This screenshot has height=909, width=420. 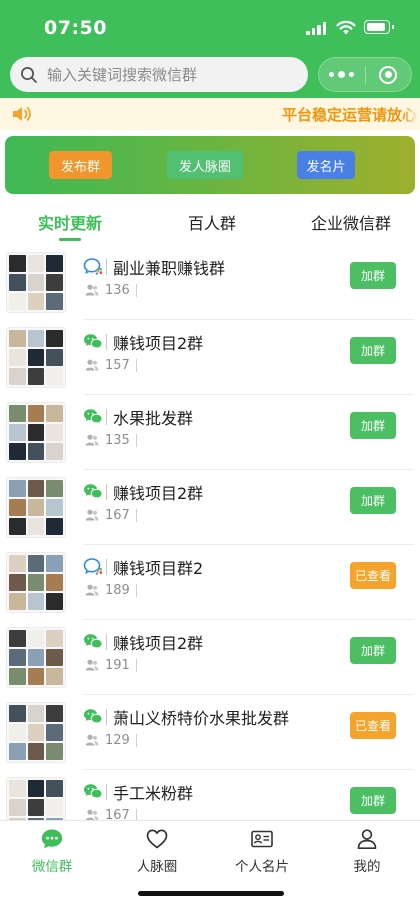 I want to click on top-header: 07:50 输入关键词搜索微信群, so click(x=210, y=49).